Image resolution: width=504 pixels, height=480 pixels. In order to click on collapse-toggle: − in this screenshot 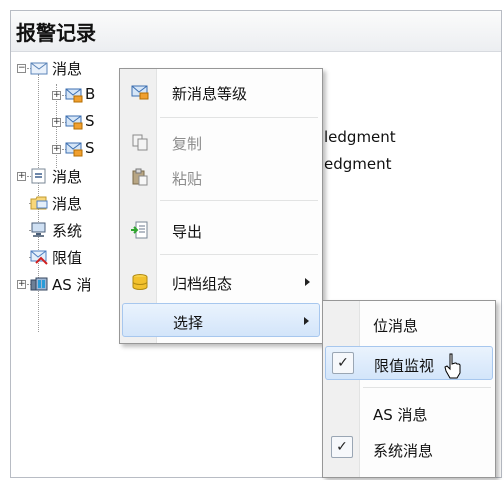, I will do `click(21, 68)`.